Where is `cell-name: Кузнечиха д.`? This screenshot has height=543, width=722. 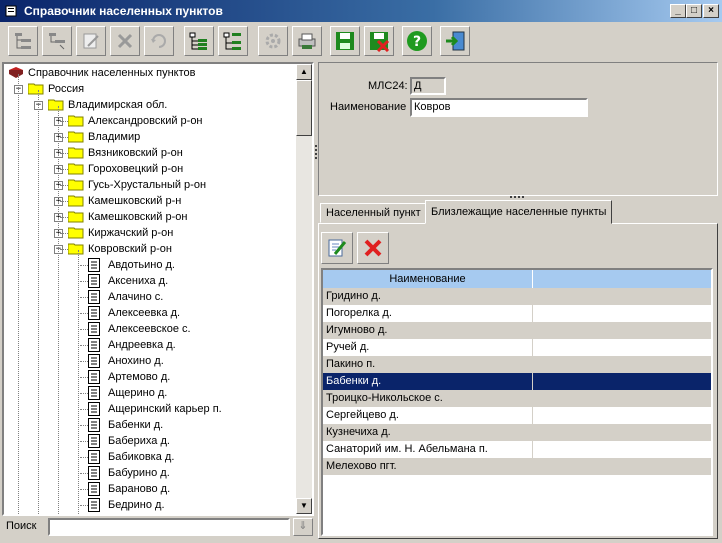 cell-name: Кузнечиха д. is located at coordinates (428, 432).